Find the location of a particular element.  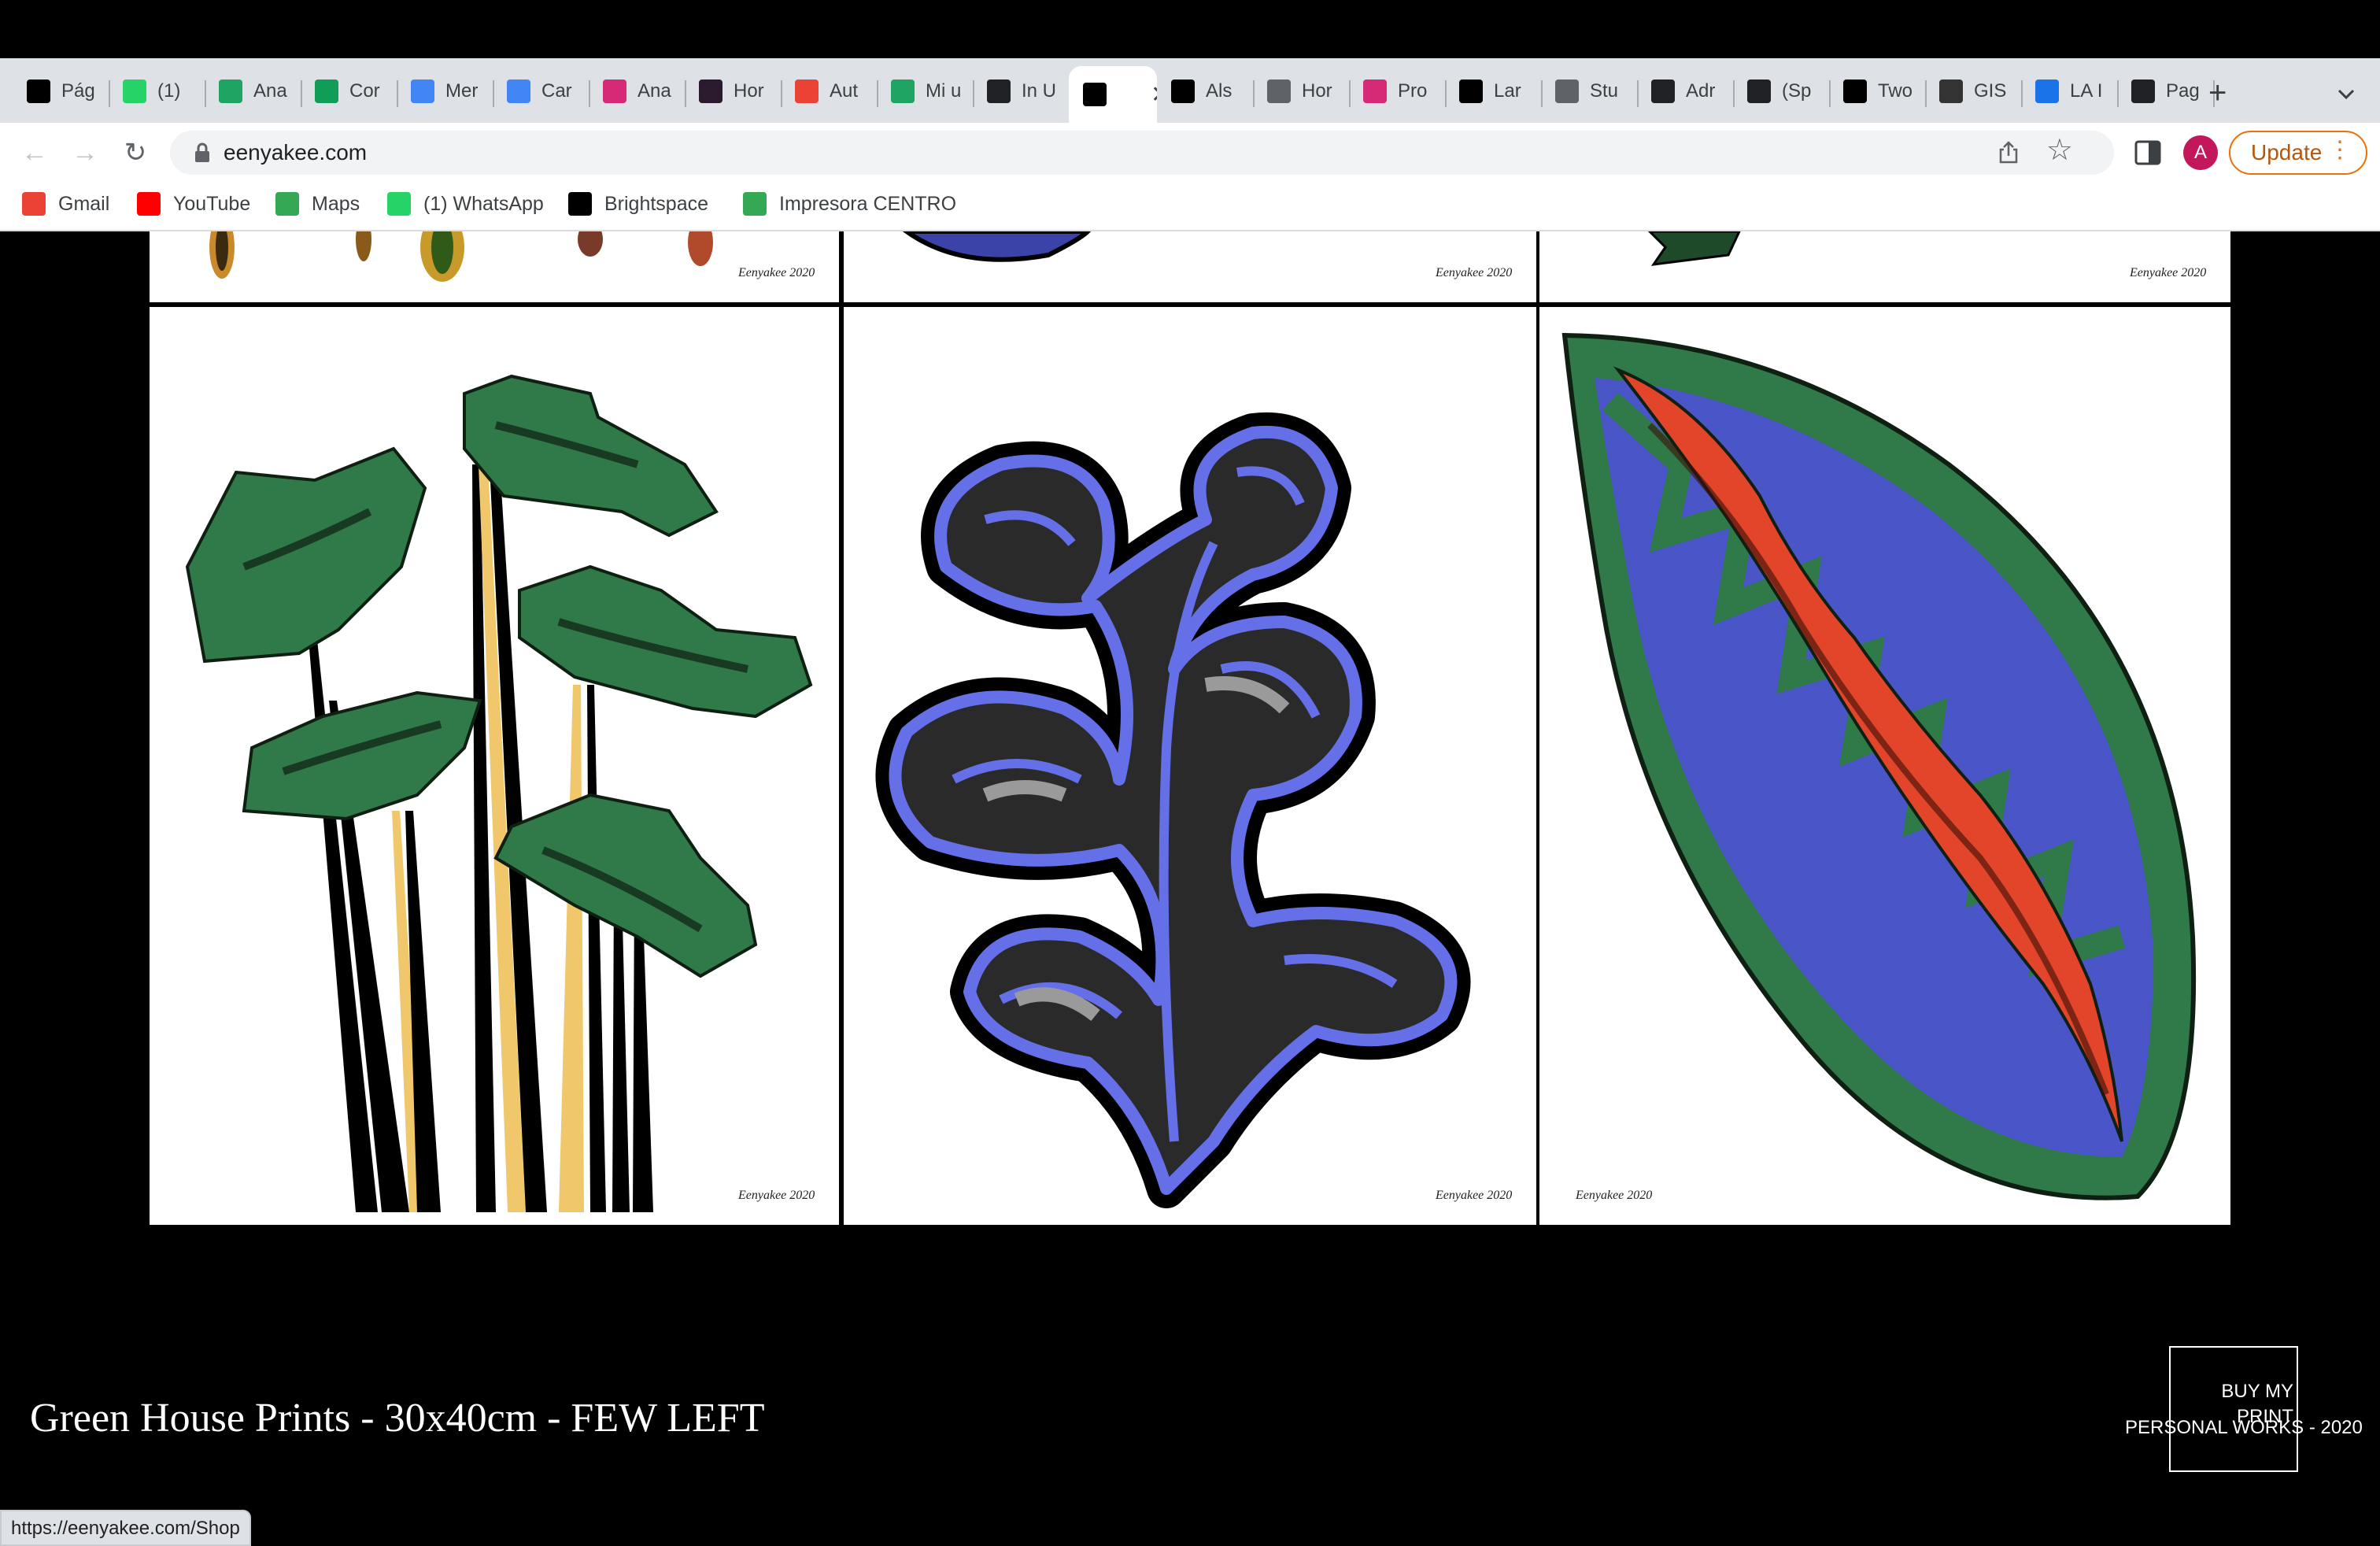

url-text: eenyakee.com is located at coordinates (296, 152).